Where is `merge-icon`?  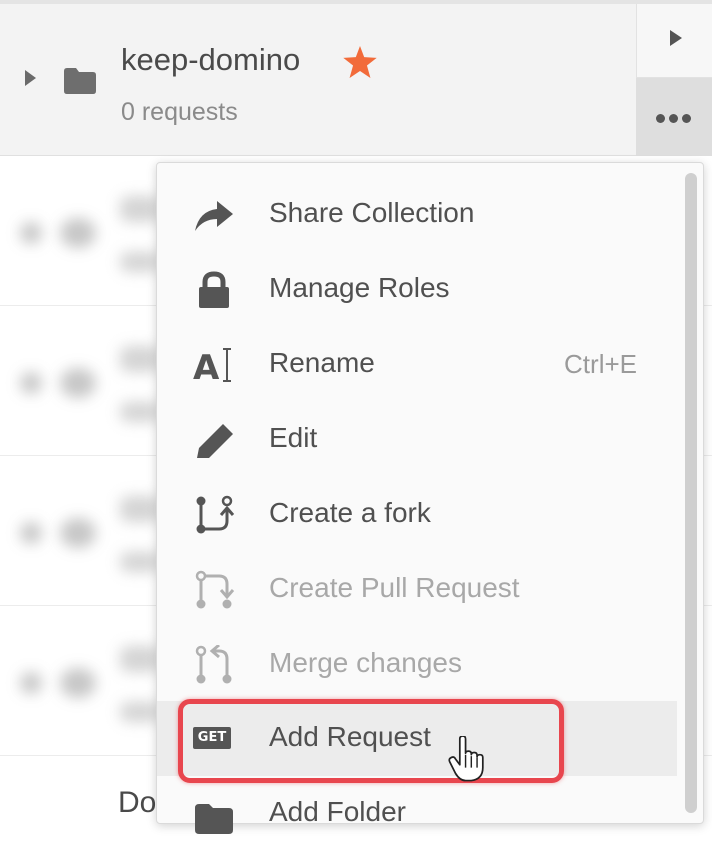 merge-icon is located at coordinates (213, 664).